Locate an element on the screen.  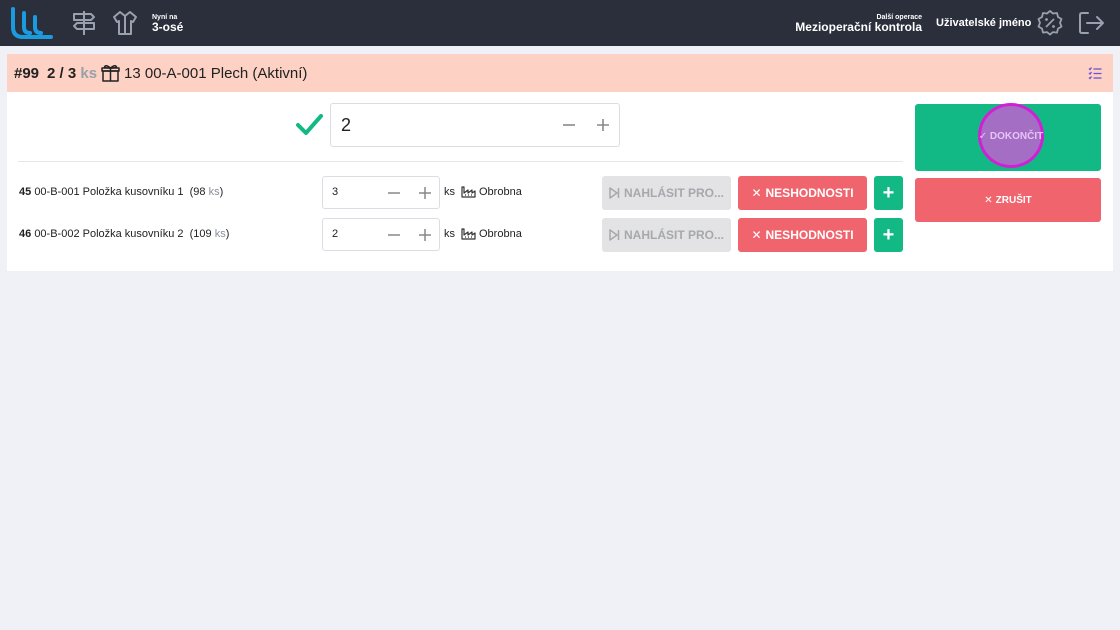
bom-item-label: 46 00-B-002 Položka kusovníku 2 (109 ks) is located at coordinates (124, 234).